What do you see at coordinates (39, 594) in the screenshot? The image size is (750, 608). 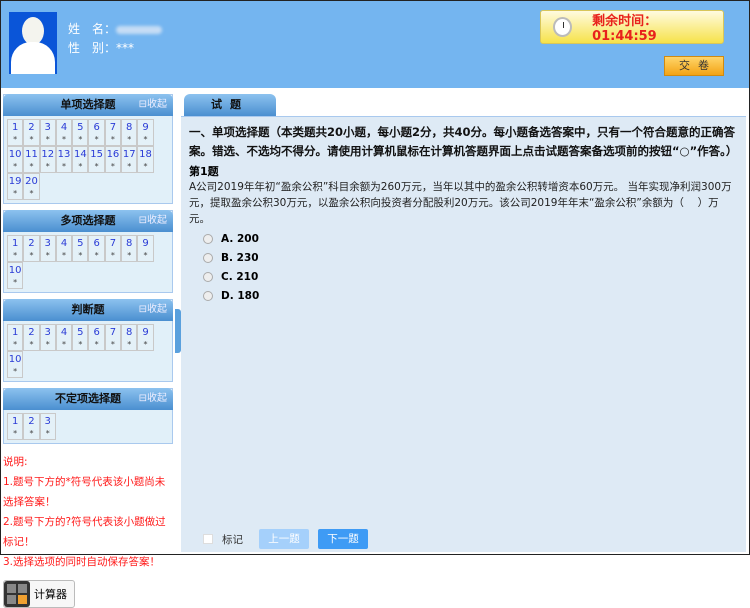 I see `calculator-button: 计算器` at bounding box center [39, 594].